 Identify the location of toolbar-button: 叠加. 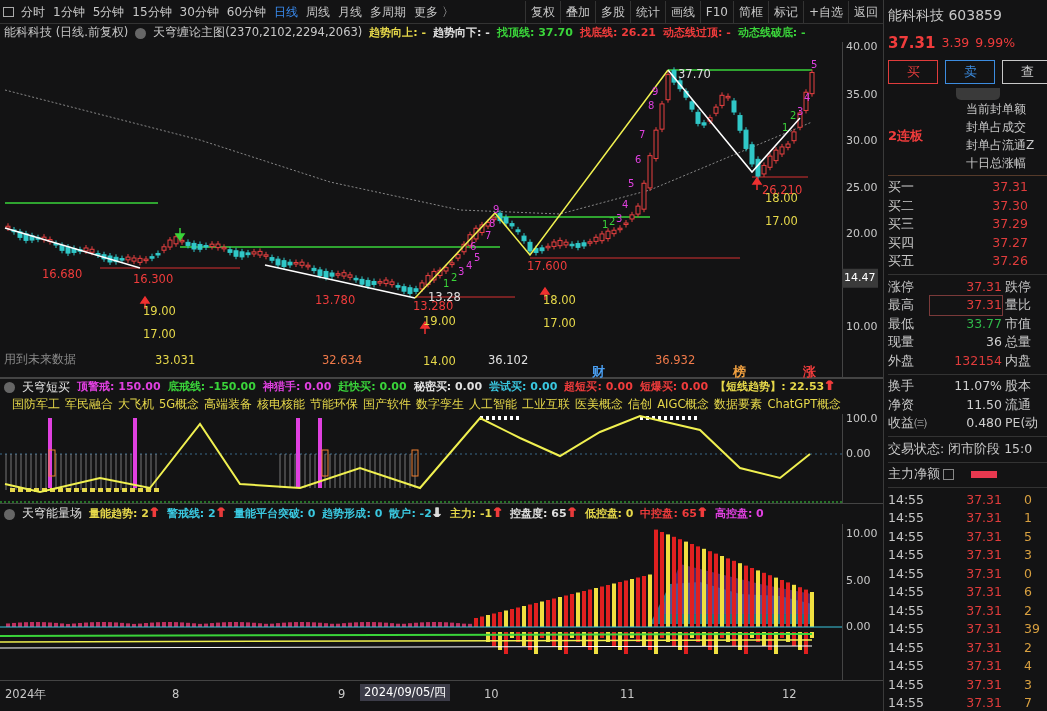
(577, 11).